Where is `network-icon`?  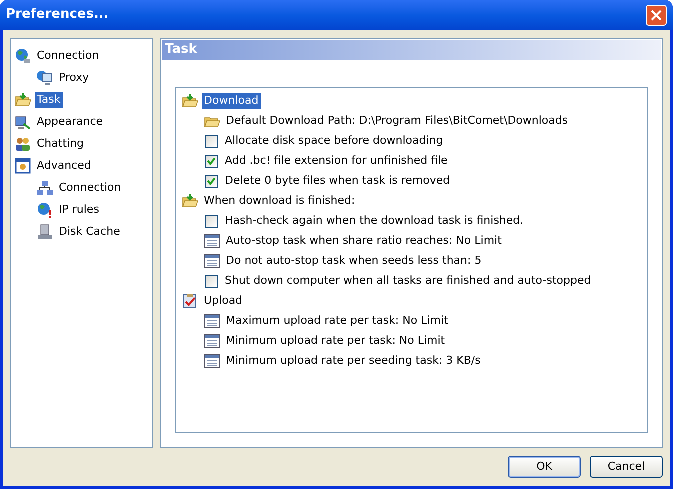
network-icon is located at coordinates (45, 188).